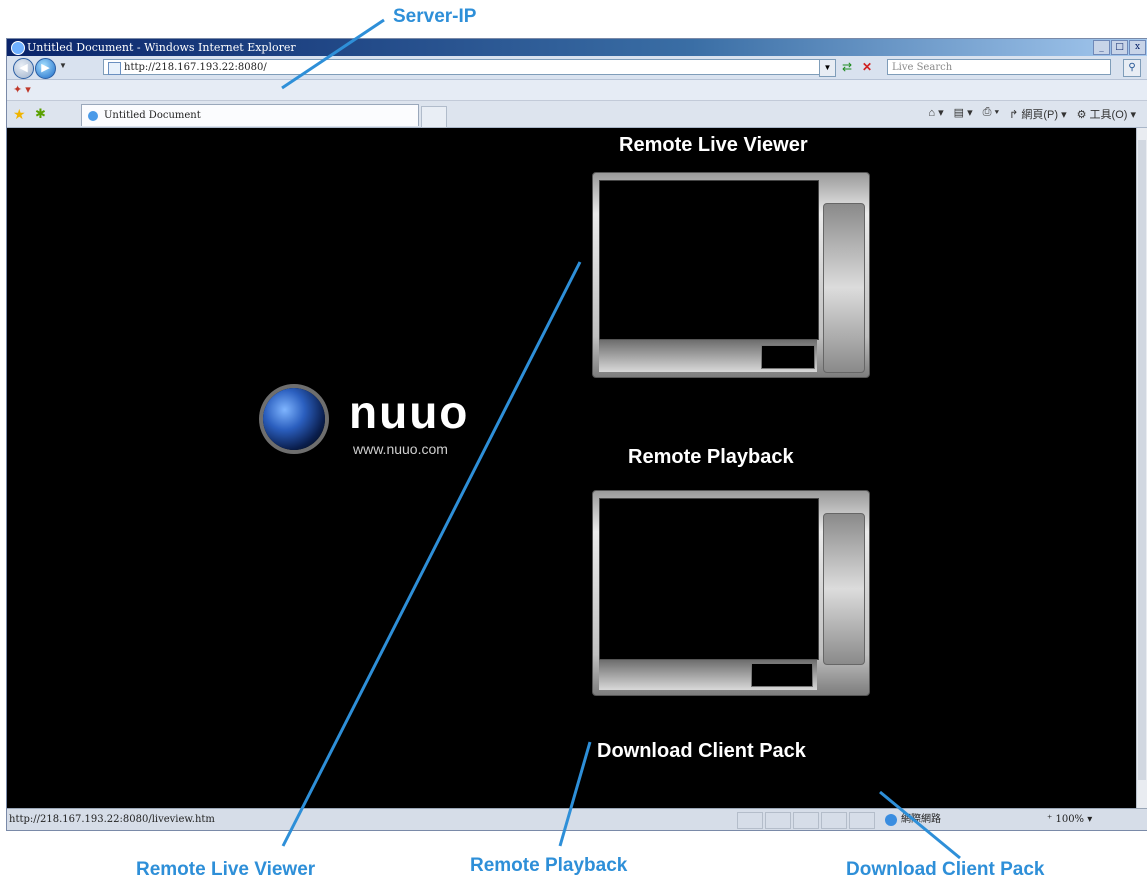 The height and width of the screenshot is (893, 1147). What do you see at coordinates (226, 869) in the screenshot?
I see `live-viewer-annotation: Remote Live Viewer` at bounding box center [226, 869].